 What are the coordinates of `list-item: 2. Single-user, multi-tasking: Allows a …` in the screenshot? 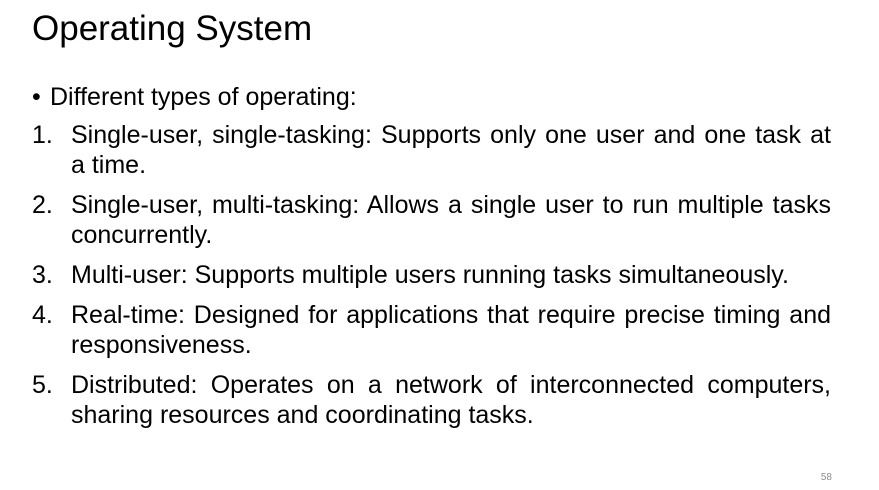 It's located at (431, 220).